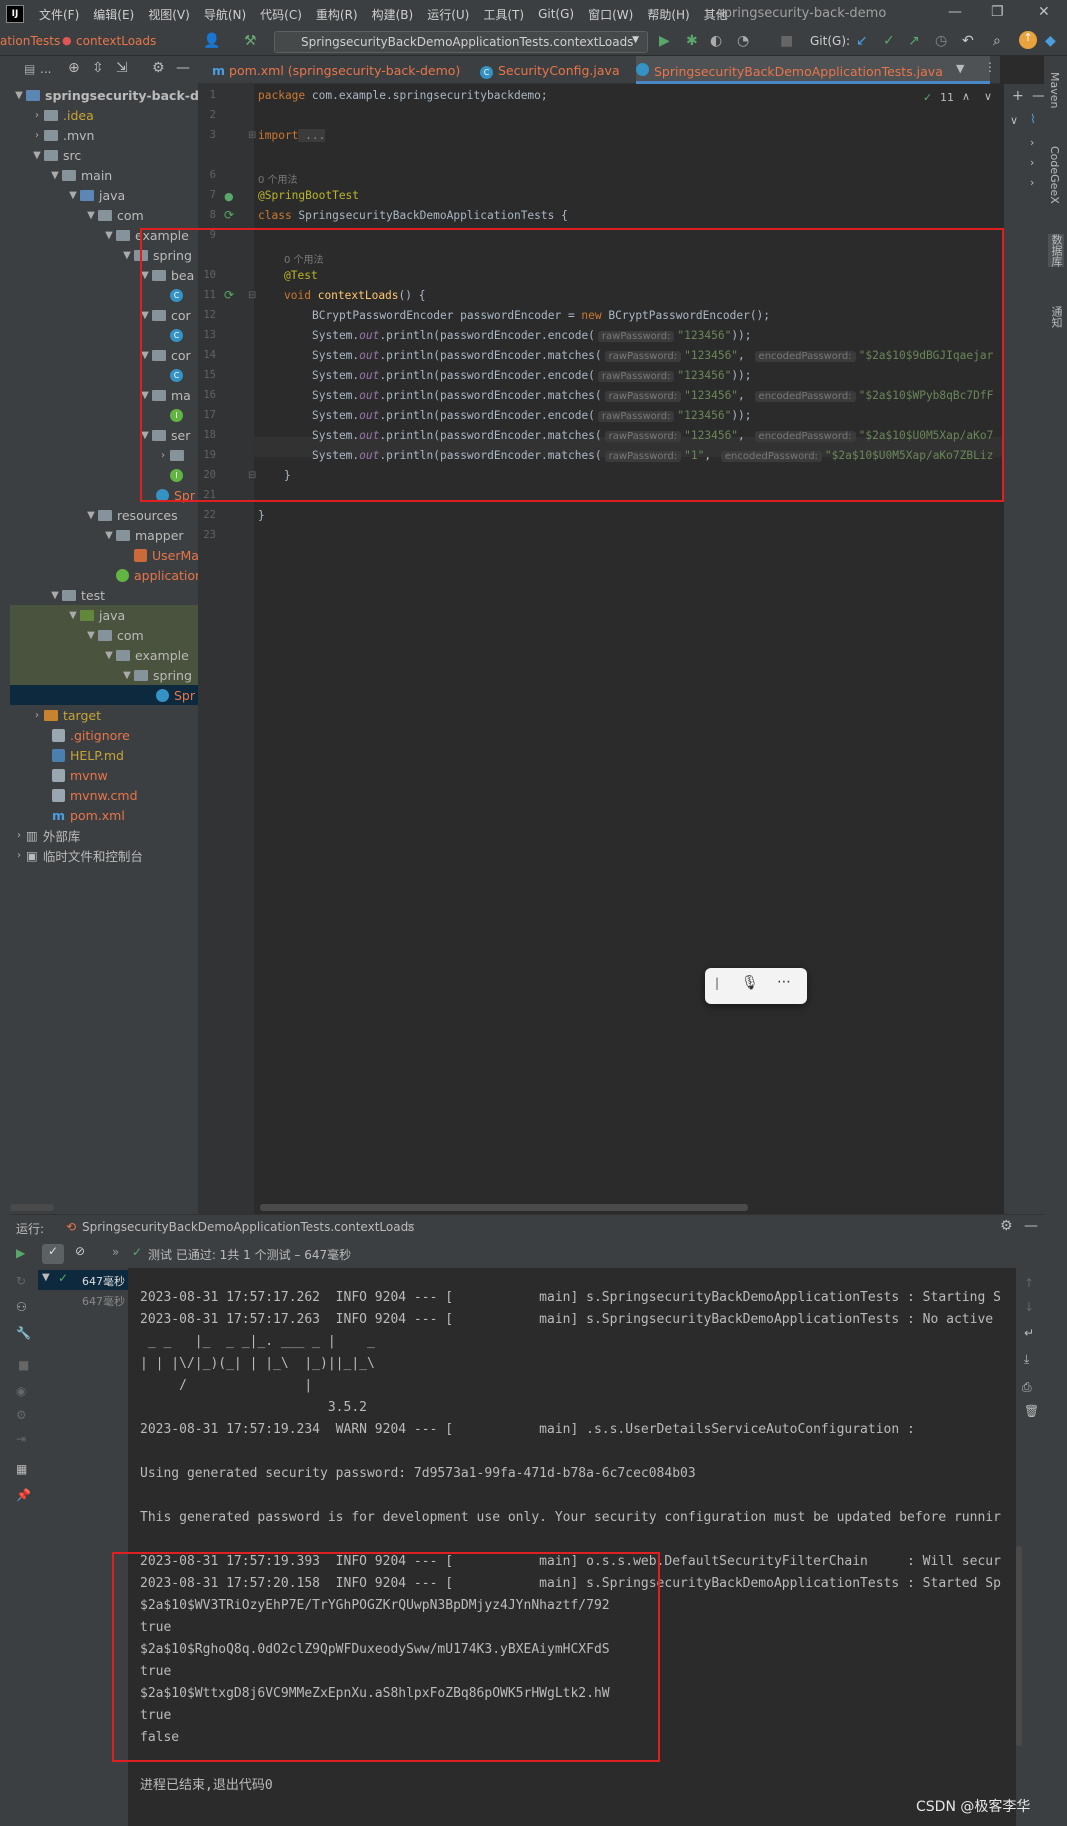 This screenshot has width=1067, height=1826. What do you see at coordinates (116, 41) in the screenshot?
I see `breadcrumb-method: contextLoads` at bounding box center [116, 41].